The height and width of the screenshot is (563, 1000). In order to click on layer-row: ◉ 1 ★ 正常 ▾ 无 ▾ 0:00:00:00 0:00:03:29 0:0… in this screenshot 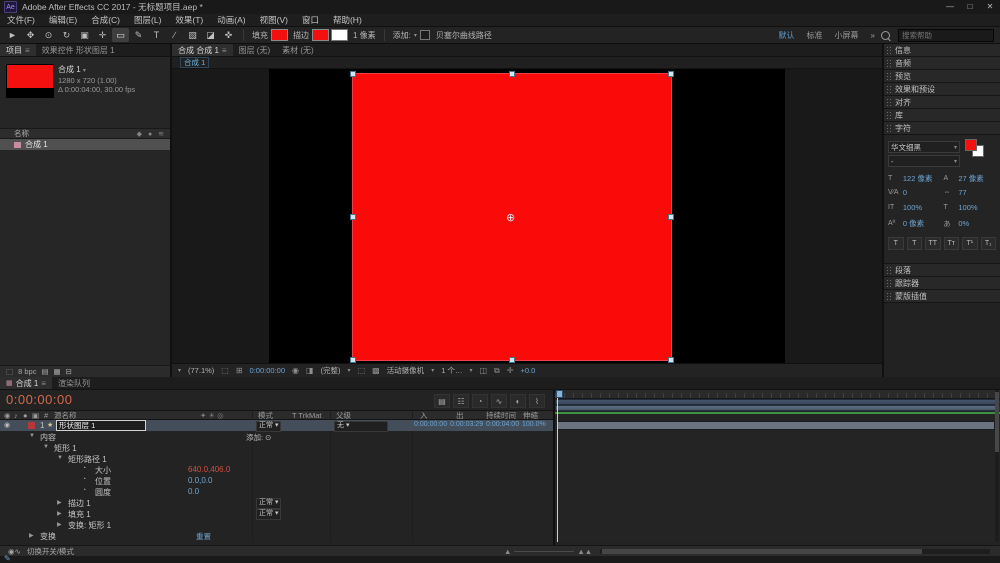, I will do `click(276, 426)`.